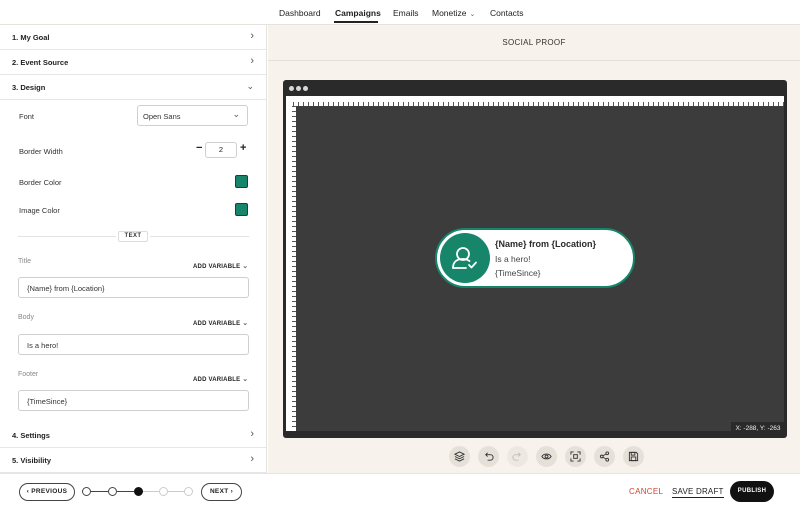 This screenshot has width=800, height=505. What do you see at coordinates (133, 460) in the screenshot?
I see `section-visibility: 5. Visibility ›` at bounding box center [133, 460].